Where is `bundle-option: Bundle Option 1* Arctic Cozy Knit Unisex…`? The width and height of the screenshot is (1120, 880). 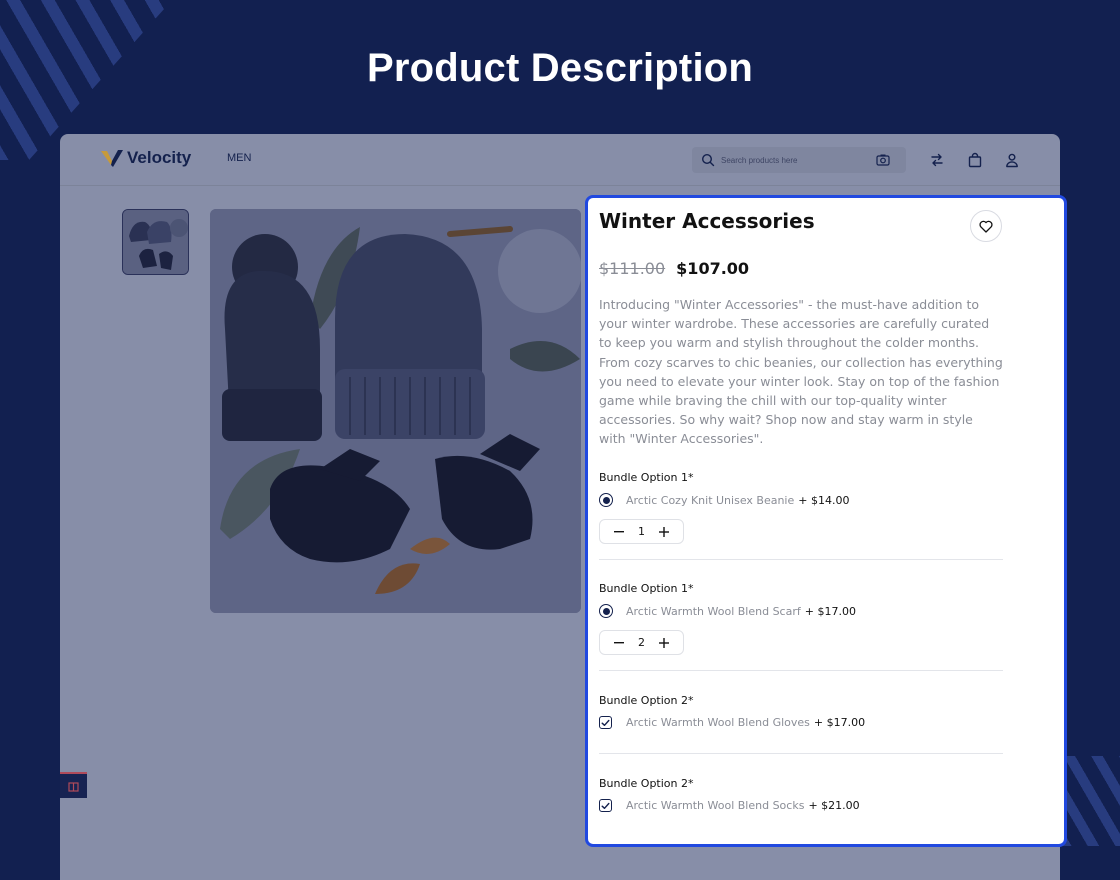 bundle-option: Bundle Option 1* Arctic Cozy Knit Unisex… is located at coordinates (801, 507).